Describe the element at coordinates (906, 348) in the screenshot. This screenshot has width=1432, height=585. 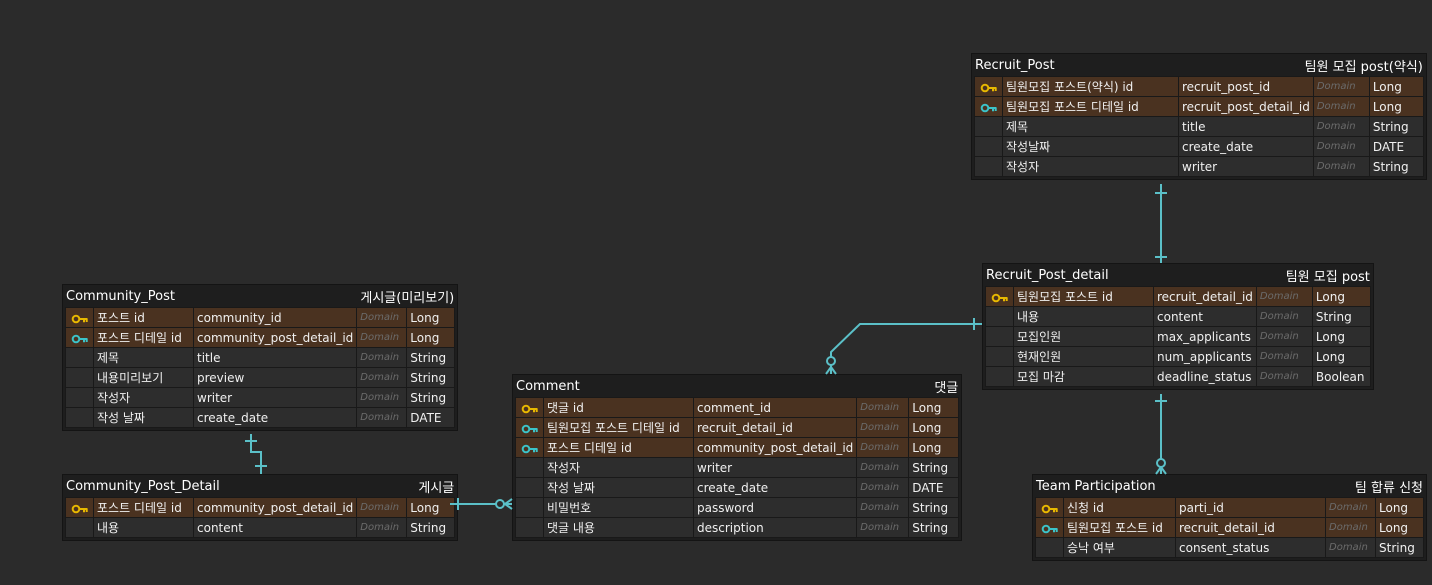
I see `relationship-line-comment-recruit` at that location.